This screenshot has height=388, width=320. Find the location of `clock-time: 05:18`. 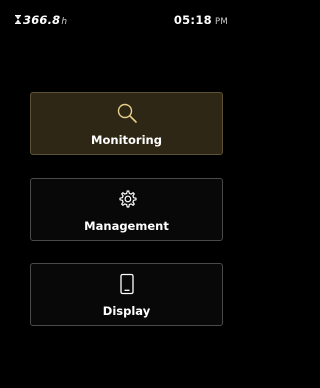

clock-time: 05:18 is located at coordinates (192, 20).